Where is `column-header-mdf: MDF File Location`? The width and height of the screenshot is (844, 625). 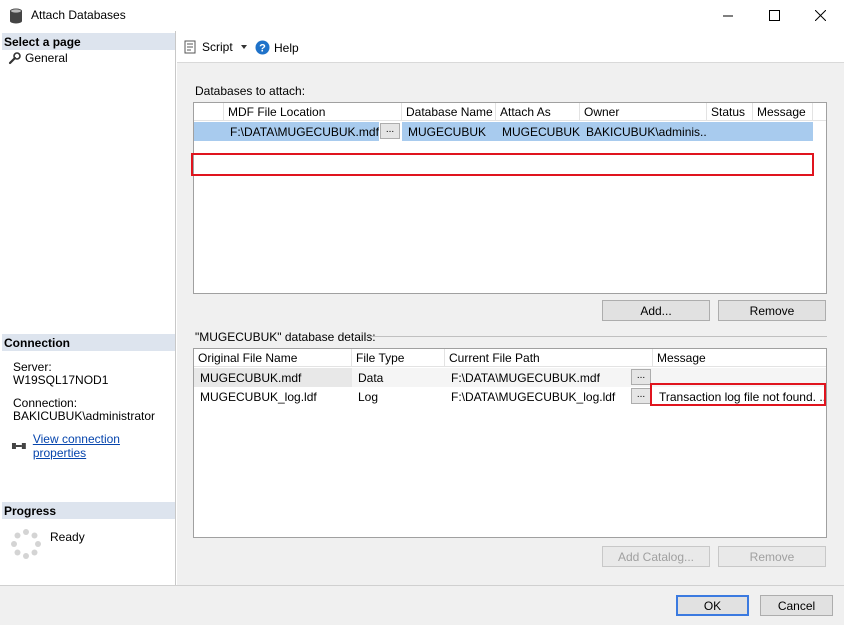 column-header-mdf: MDF File Location is located at coordinates (313, 112).